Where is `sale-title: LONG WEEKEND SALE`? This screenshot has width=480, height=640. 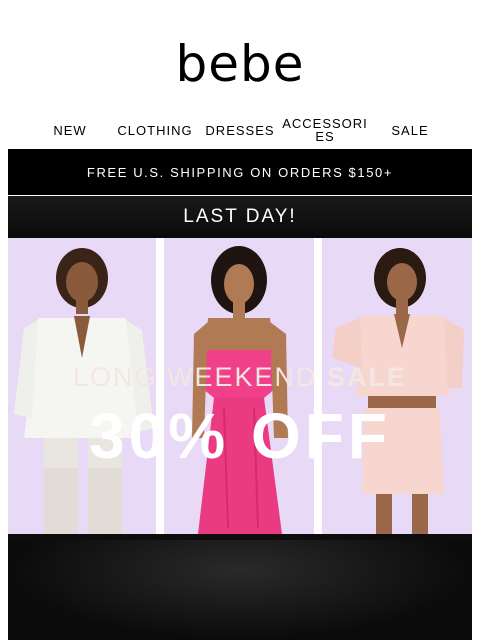 sale-title: LONG WEEKEND SALE is located at coordinates (240, 377).